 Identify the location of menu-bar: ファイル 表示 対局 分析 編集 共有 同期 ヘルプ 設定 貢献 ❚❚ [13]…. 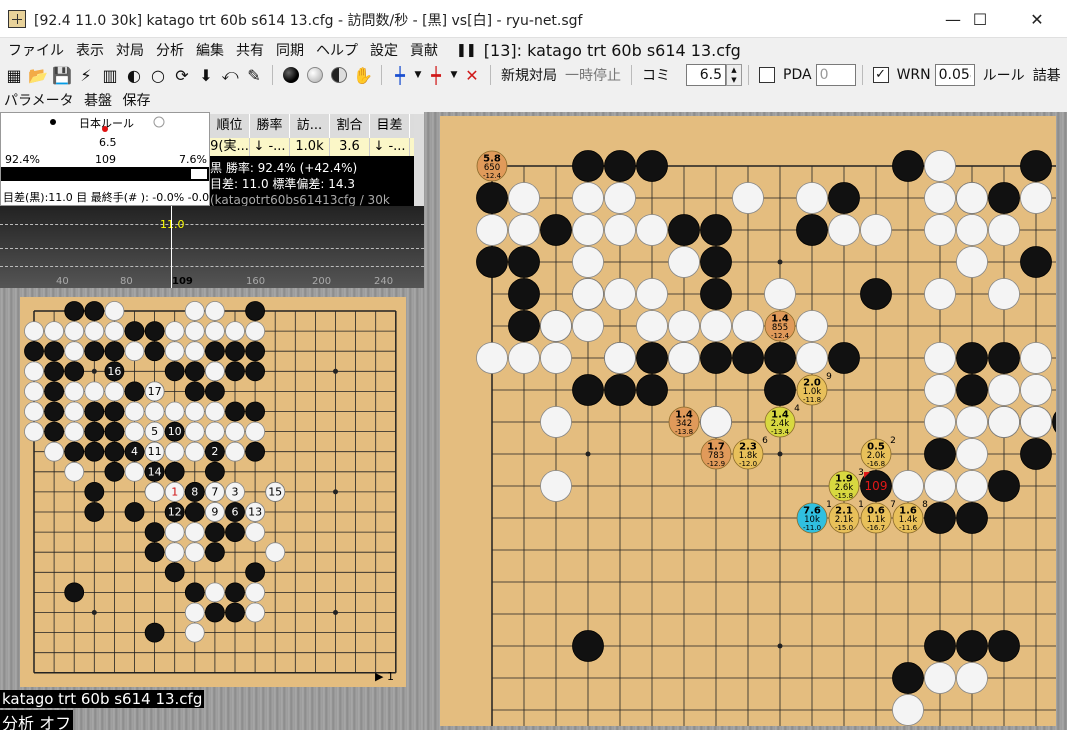
(533, 50).